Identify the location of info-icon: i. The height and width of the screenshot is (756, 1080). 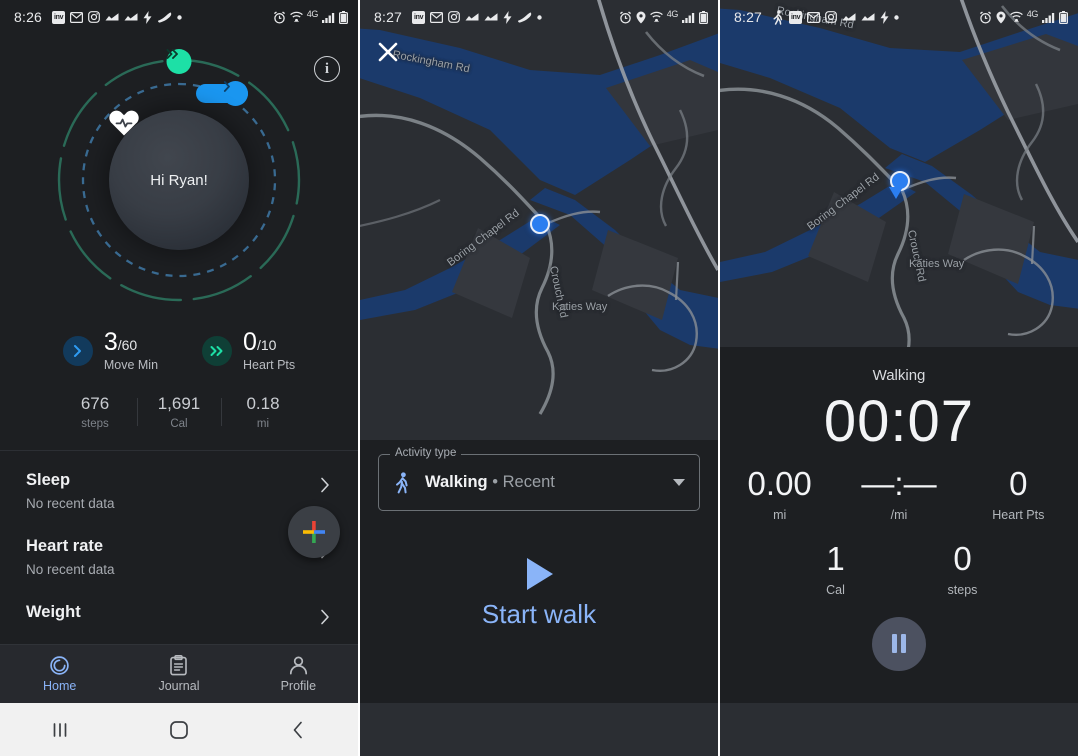
(327, 69).